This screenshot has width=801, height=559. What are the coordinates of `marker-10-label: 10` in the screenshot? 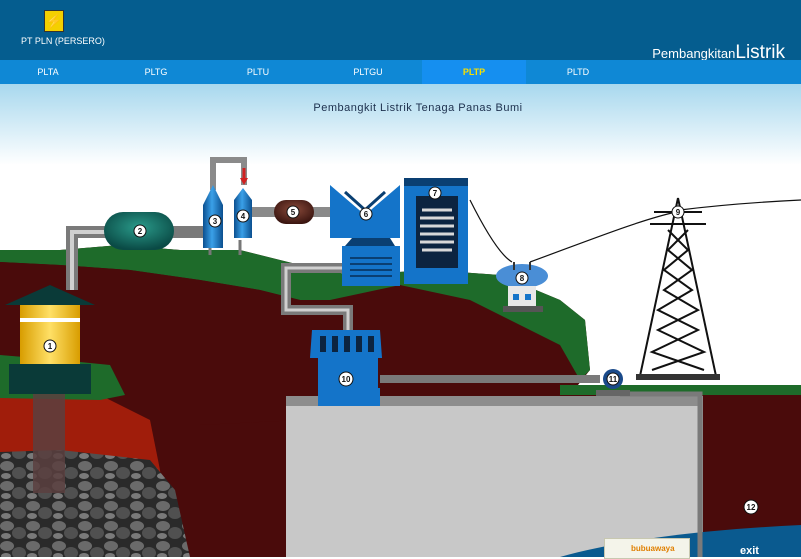 It's located at (346, 379).